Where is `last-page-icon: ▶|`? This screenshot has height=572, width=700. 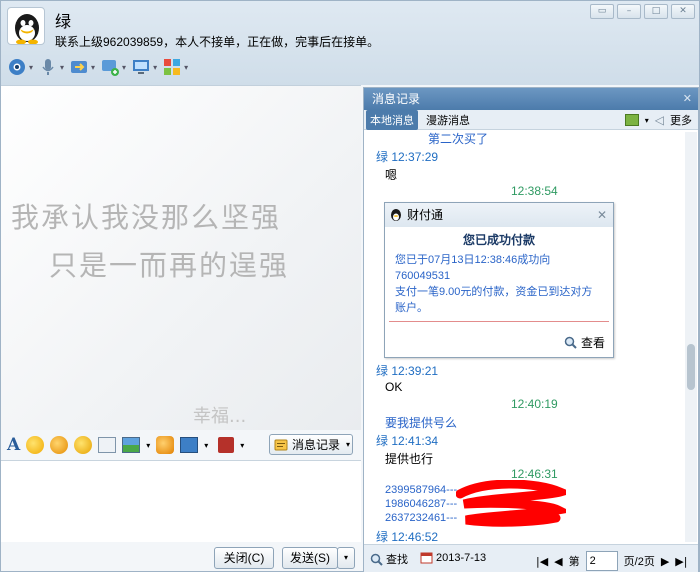 last-page-icon: ▶| is located at coordinates (681, 561).